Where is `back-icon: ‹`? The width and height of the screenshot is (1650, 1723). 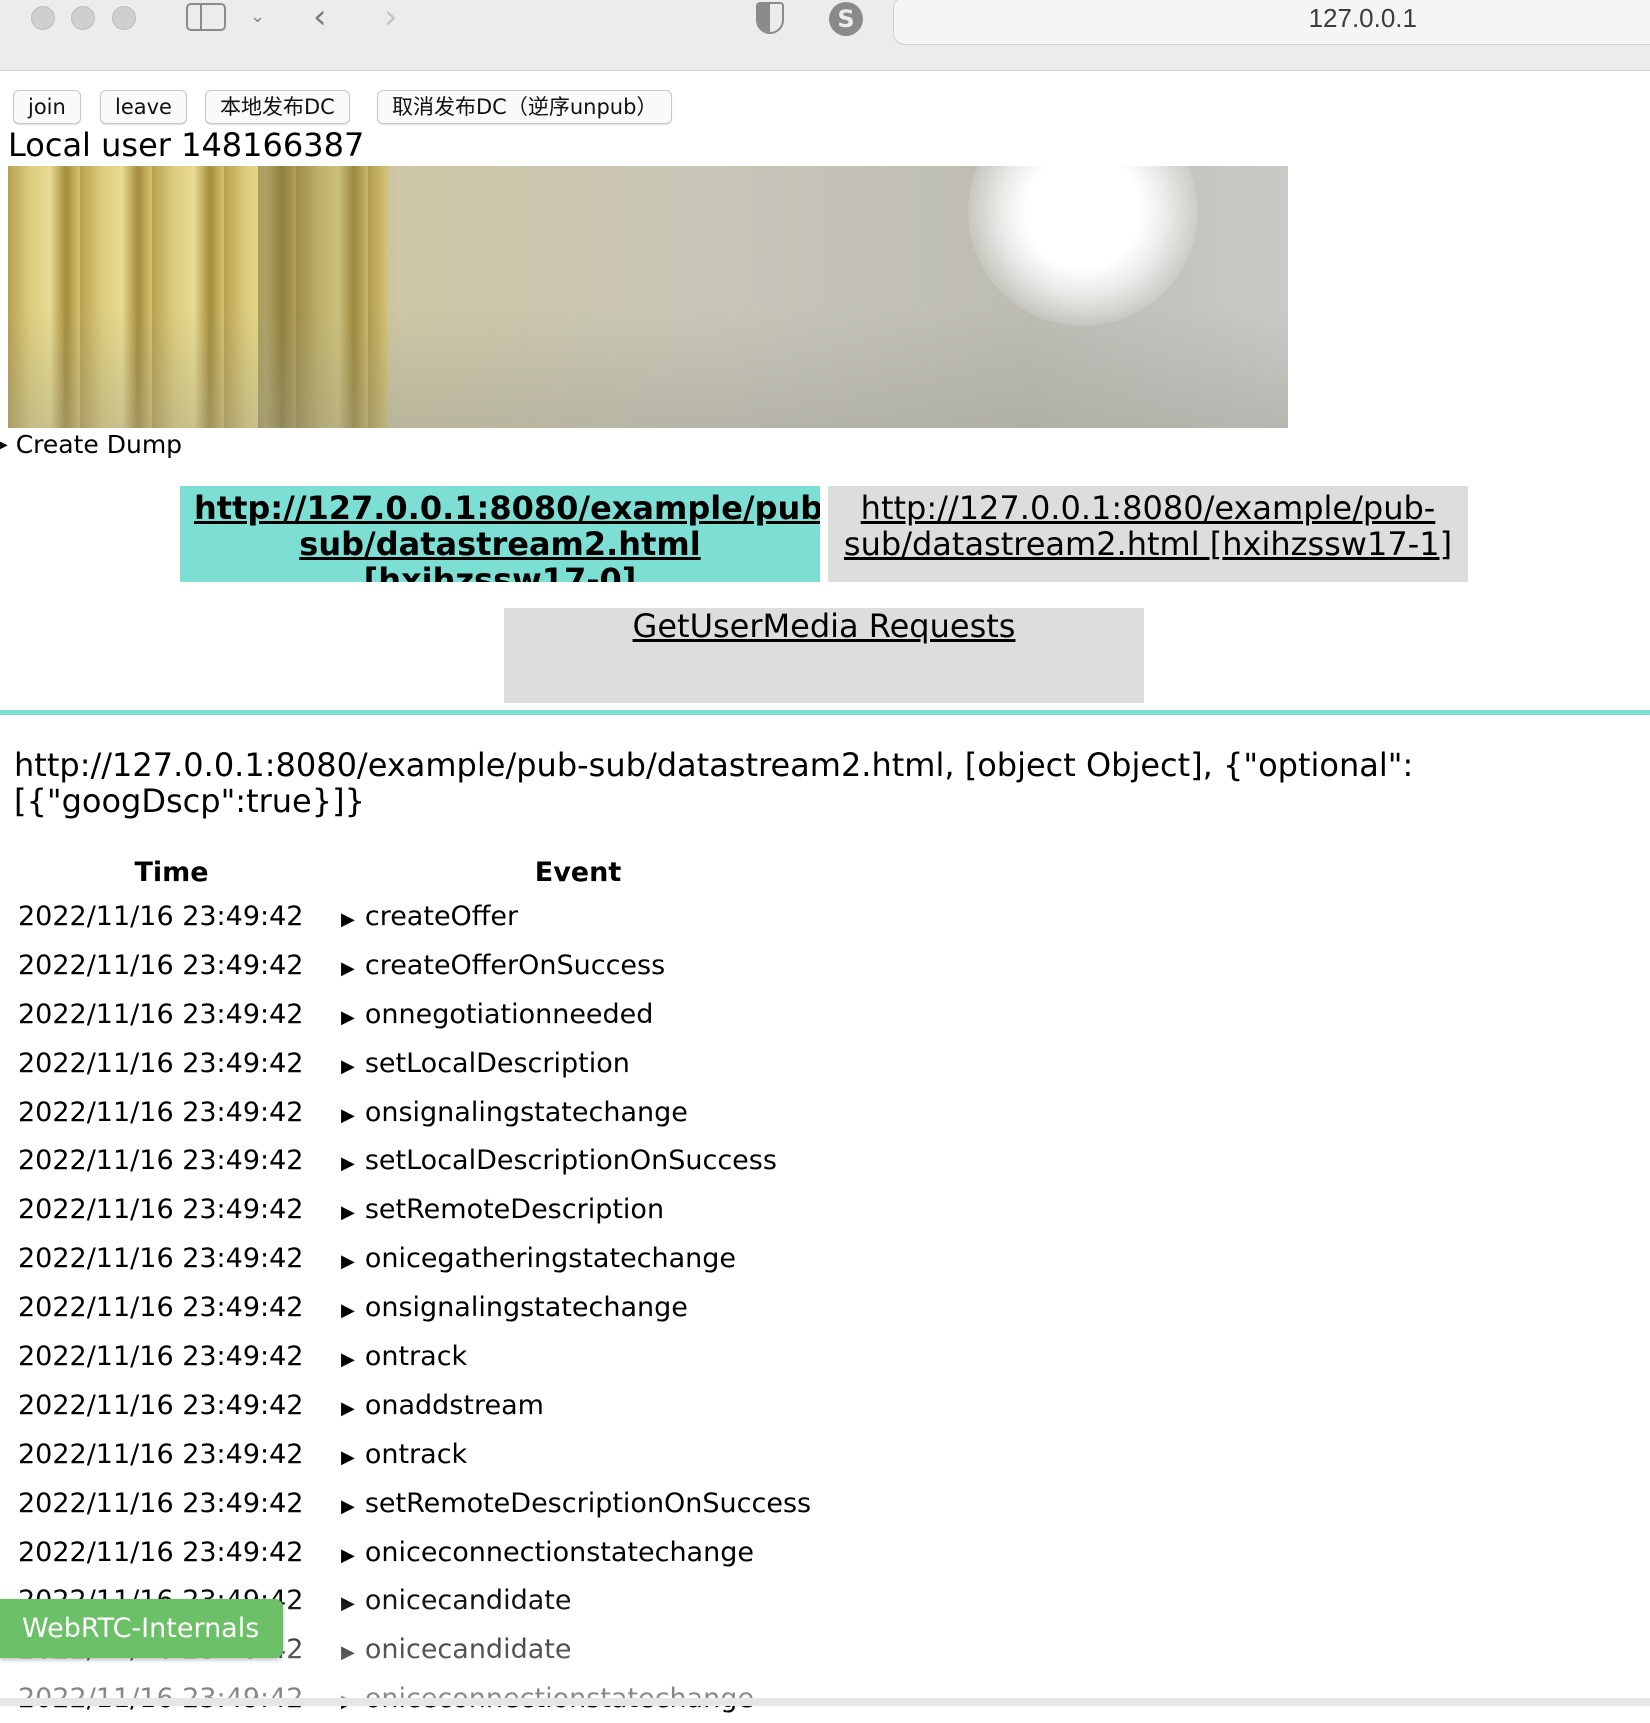
back-icon: ‹ is located at coordinates (320, 17).